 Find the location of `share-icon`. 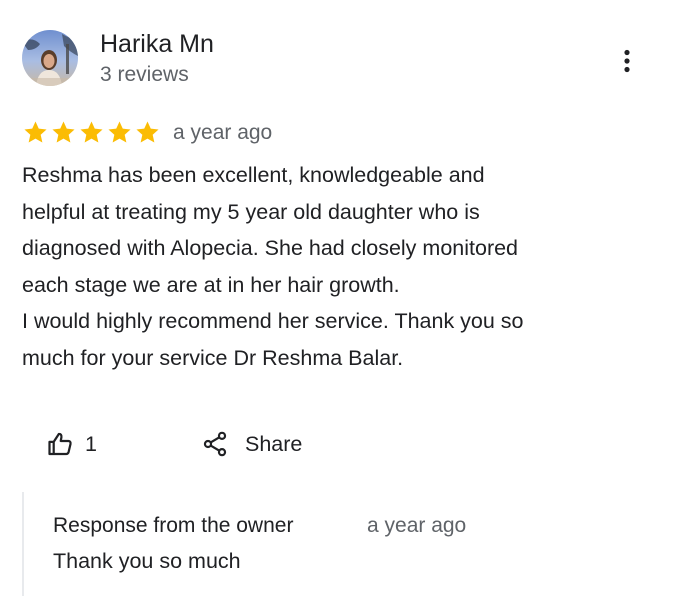

share-icon is located at coordinates (215, 444).